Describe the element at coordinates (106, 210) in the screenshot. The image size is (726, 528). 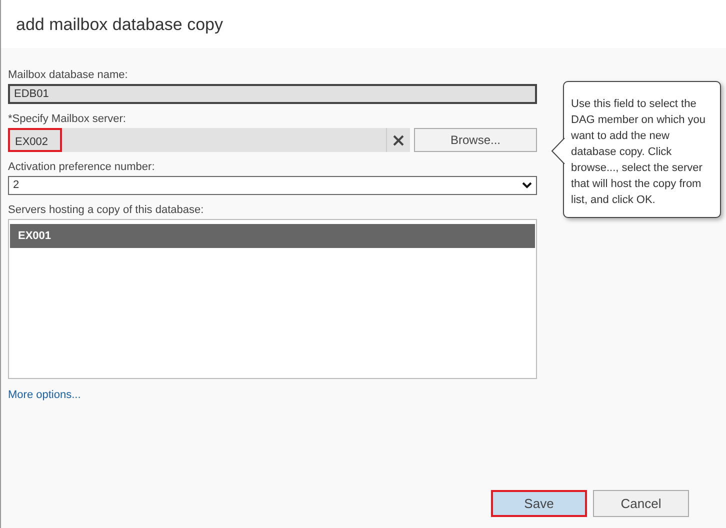
I see `field-label: Servers hosting a copy of this database:` at that location.